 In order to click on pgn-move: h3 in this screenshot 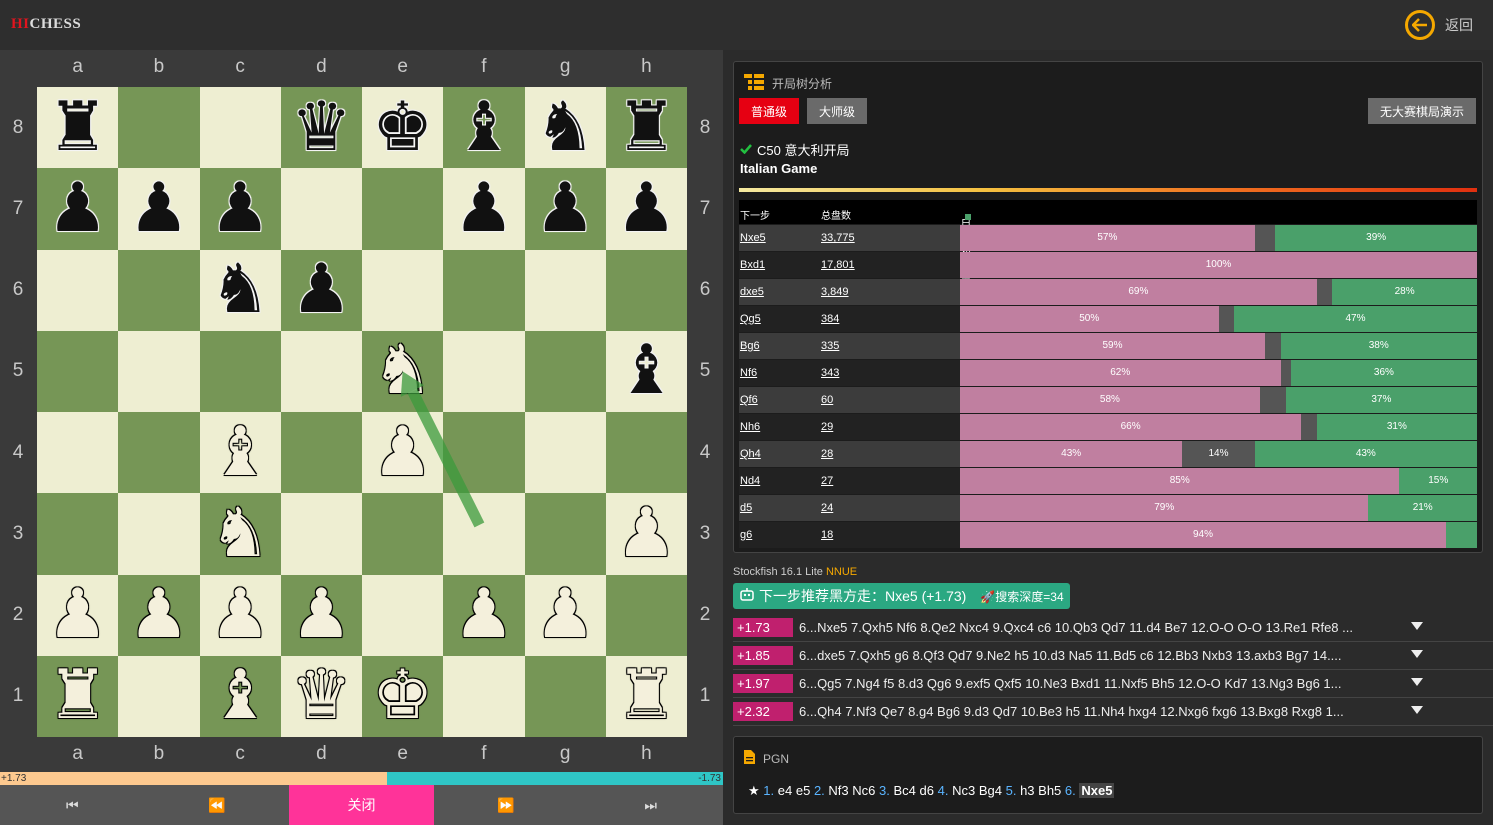, I will do `click(1027, 790)`.